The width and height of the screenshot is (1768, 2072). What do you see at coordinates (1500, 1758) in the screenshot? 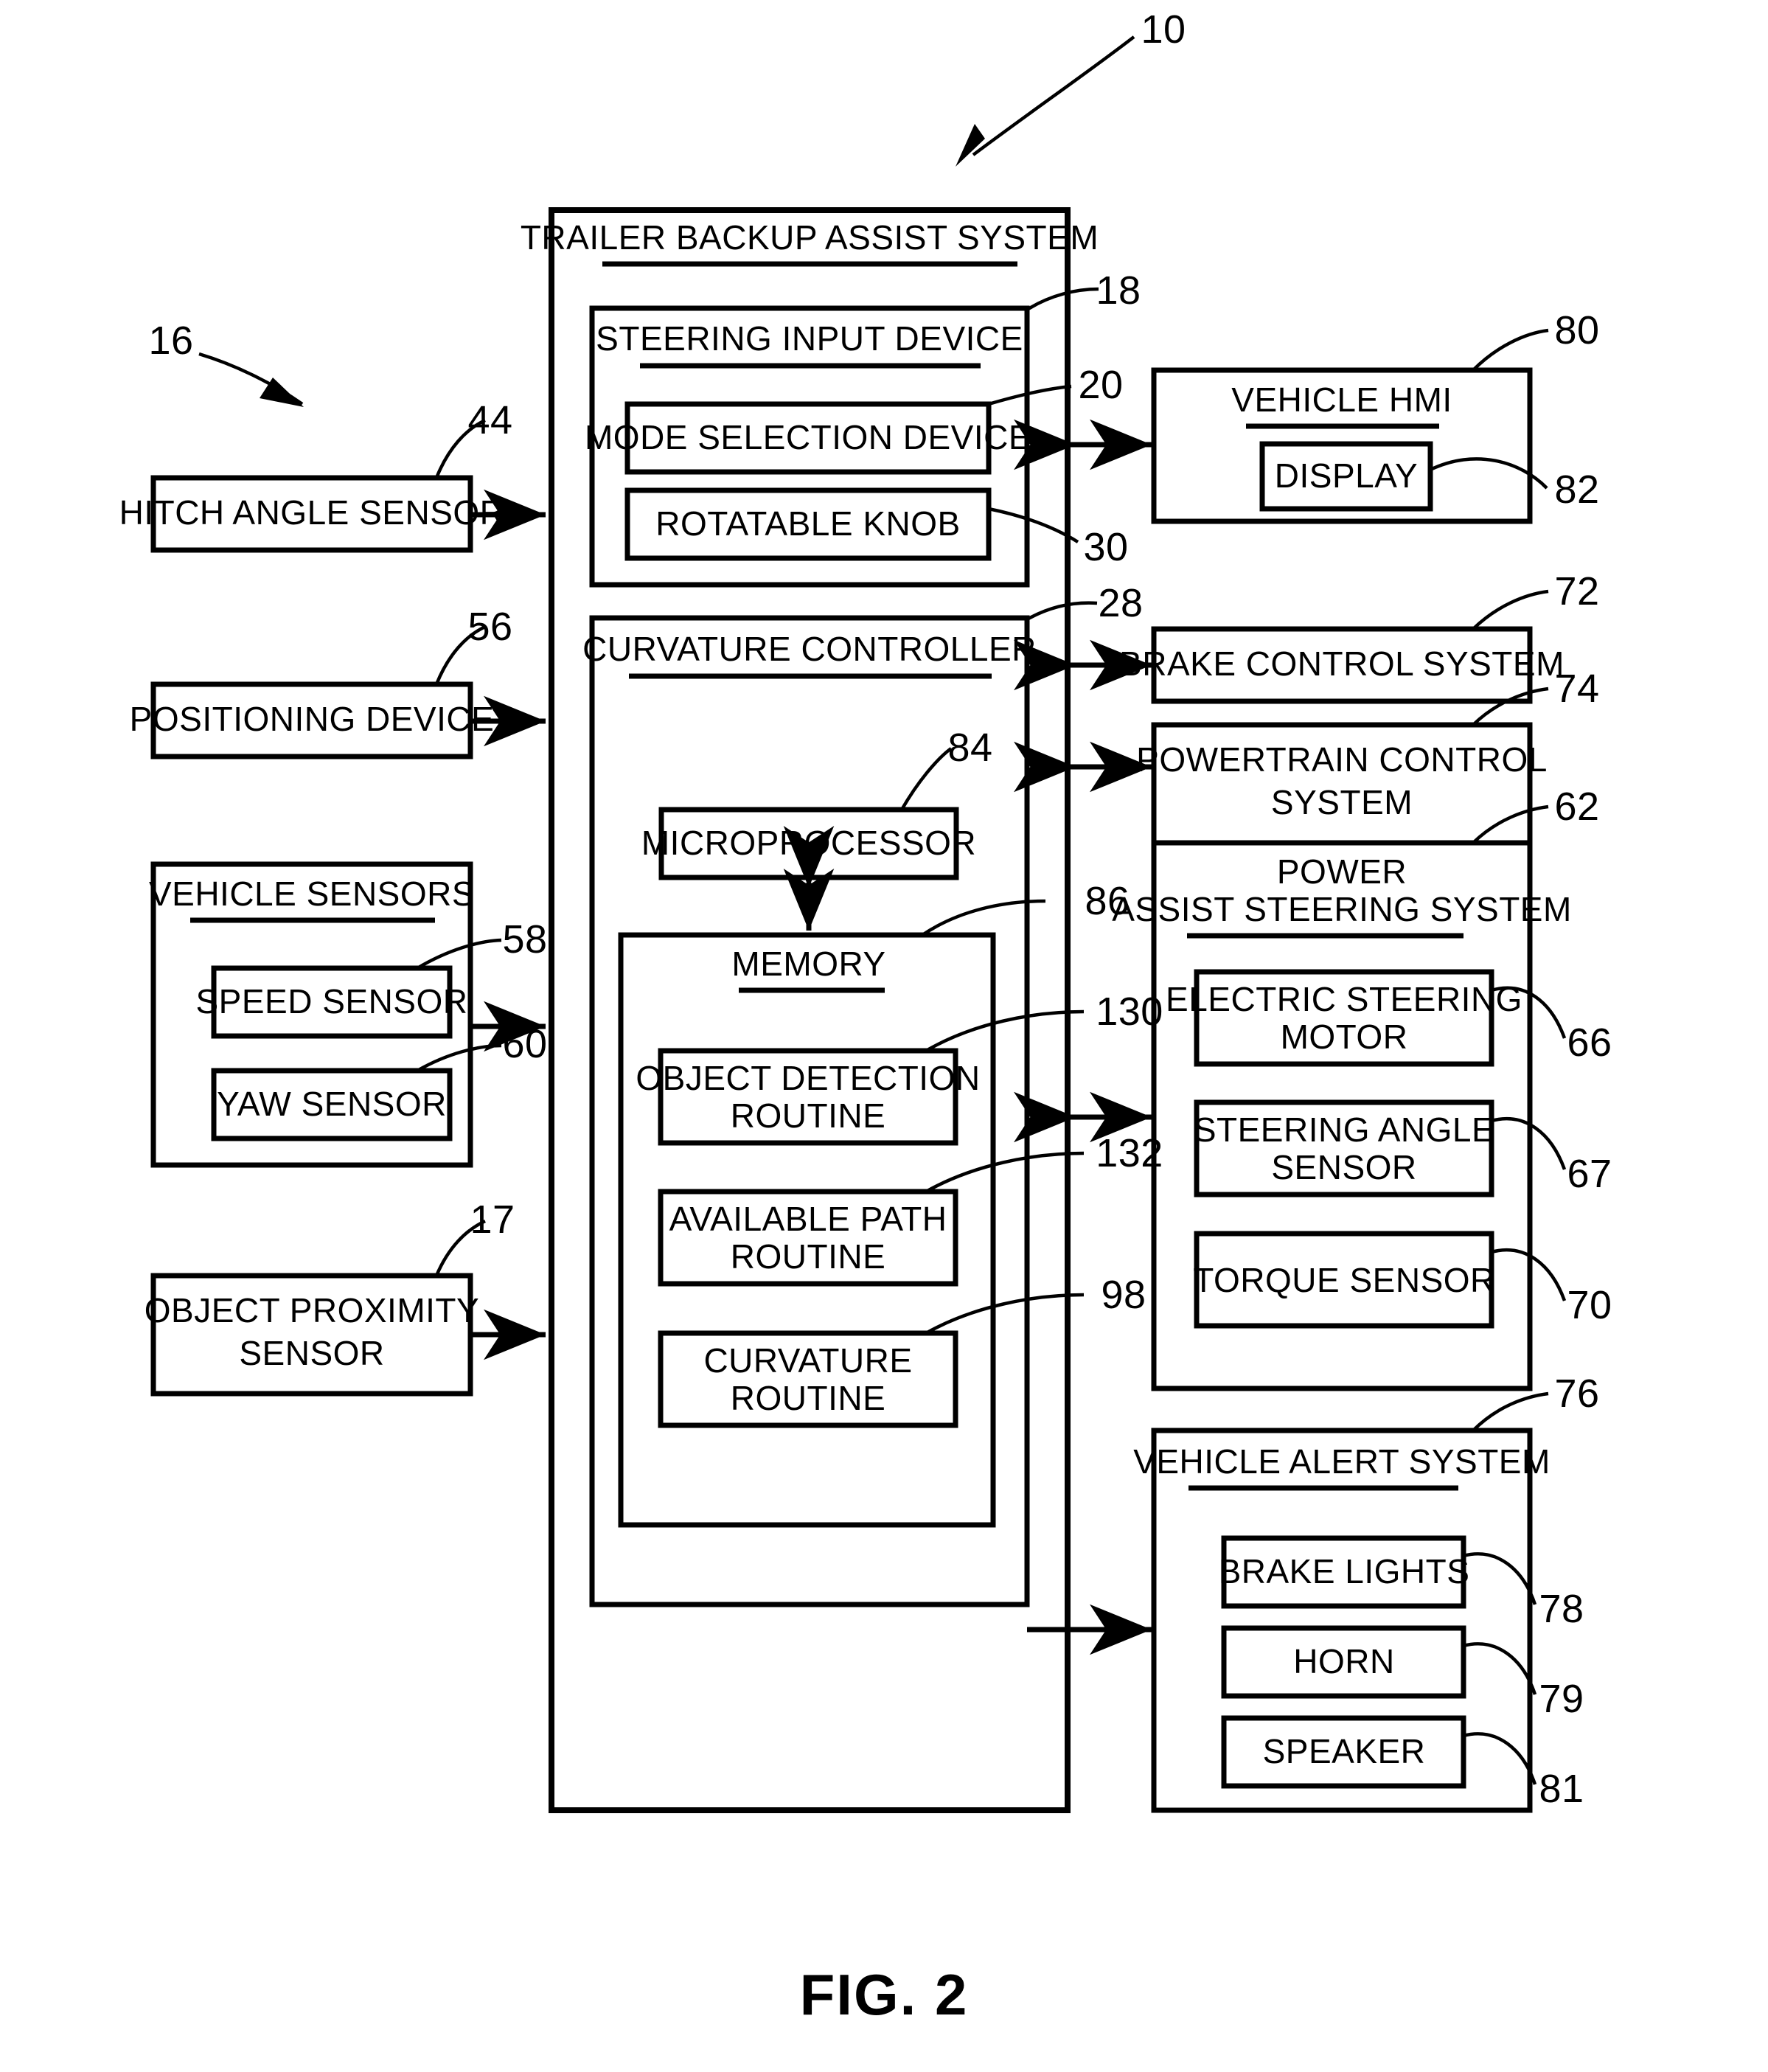
I see `ref-81-leader` at bounding box center [1500, 1758].